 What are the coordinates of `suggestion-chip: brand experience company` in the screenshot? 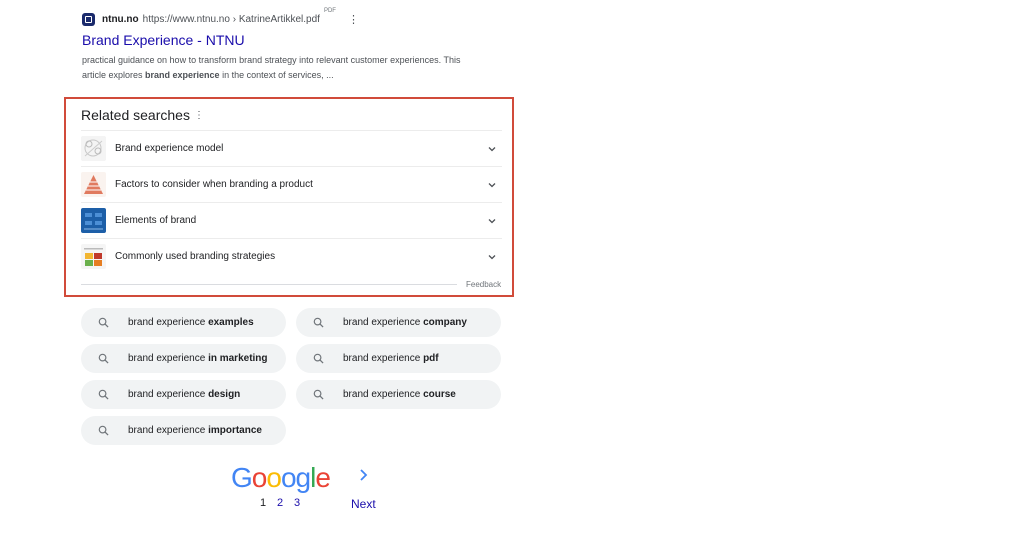 It's located at (398, 322).